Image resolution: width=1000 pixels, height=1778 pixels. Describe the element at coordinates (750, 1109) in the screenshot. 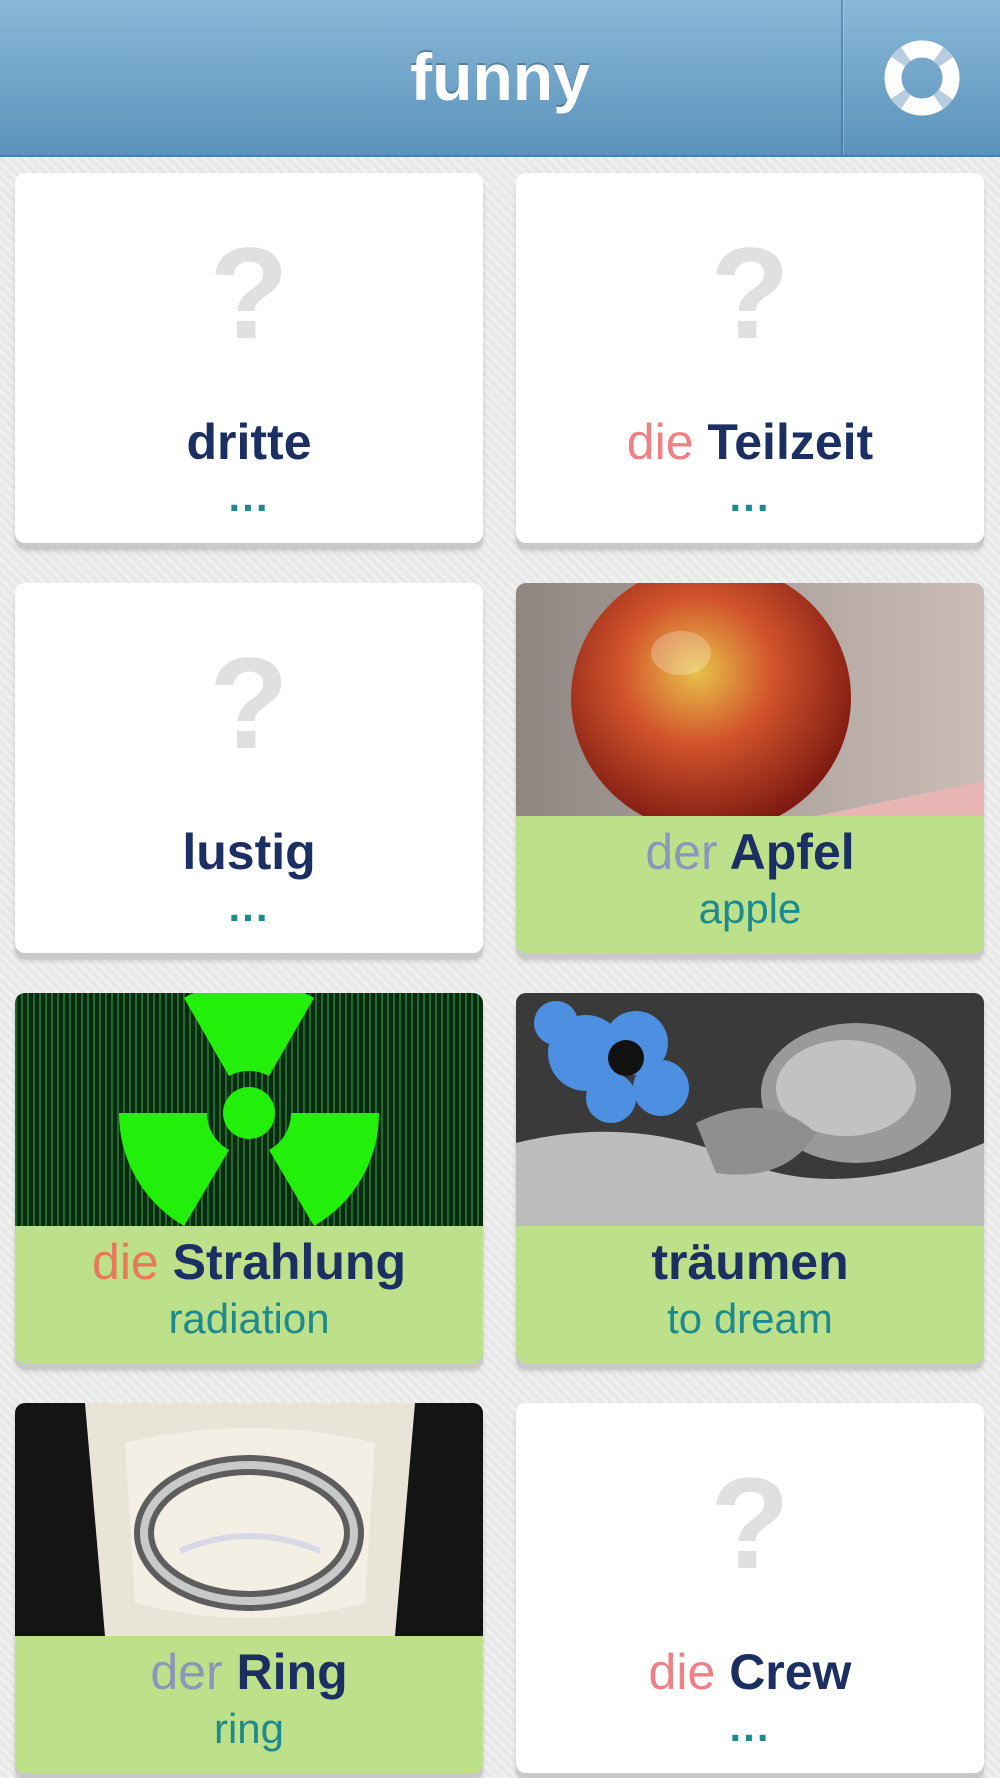

I see `sleeping-man-image` at that location.